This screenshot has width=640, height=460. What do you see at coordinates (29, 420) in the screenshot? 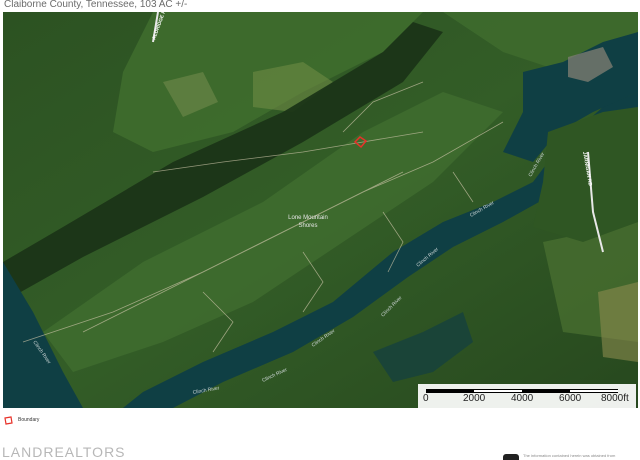
I see `legend-label: Boundary` at bounding box center [29, 420].